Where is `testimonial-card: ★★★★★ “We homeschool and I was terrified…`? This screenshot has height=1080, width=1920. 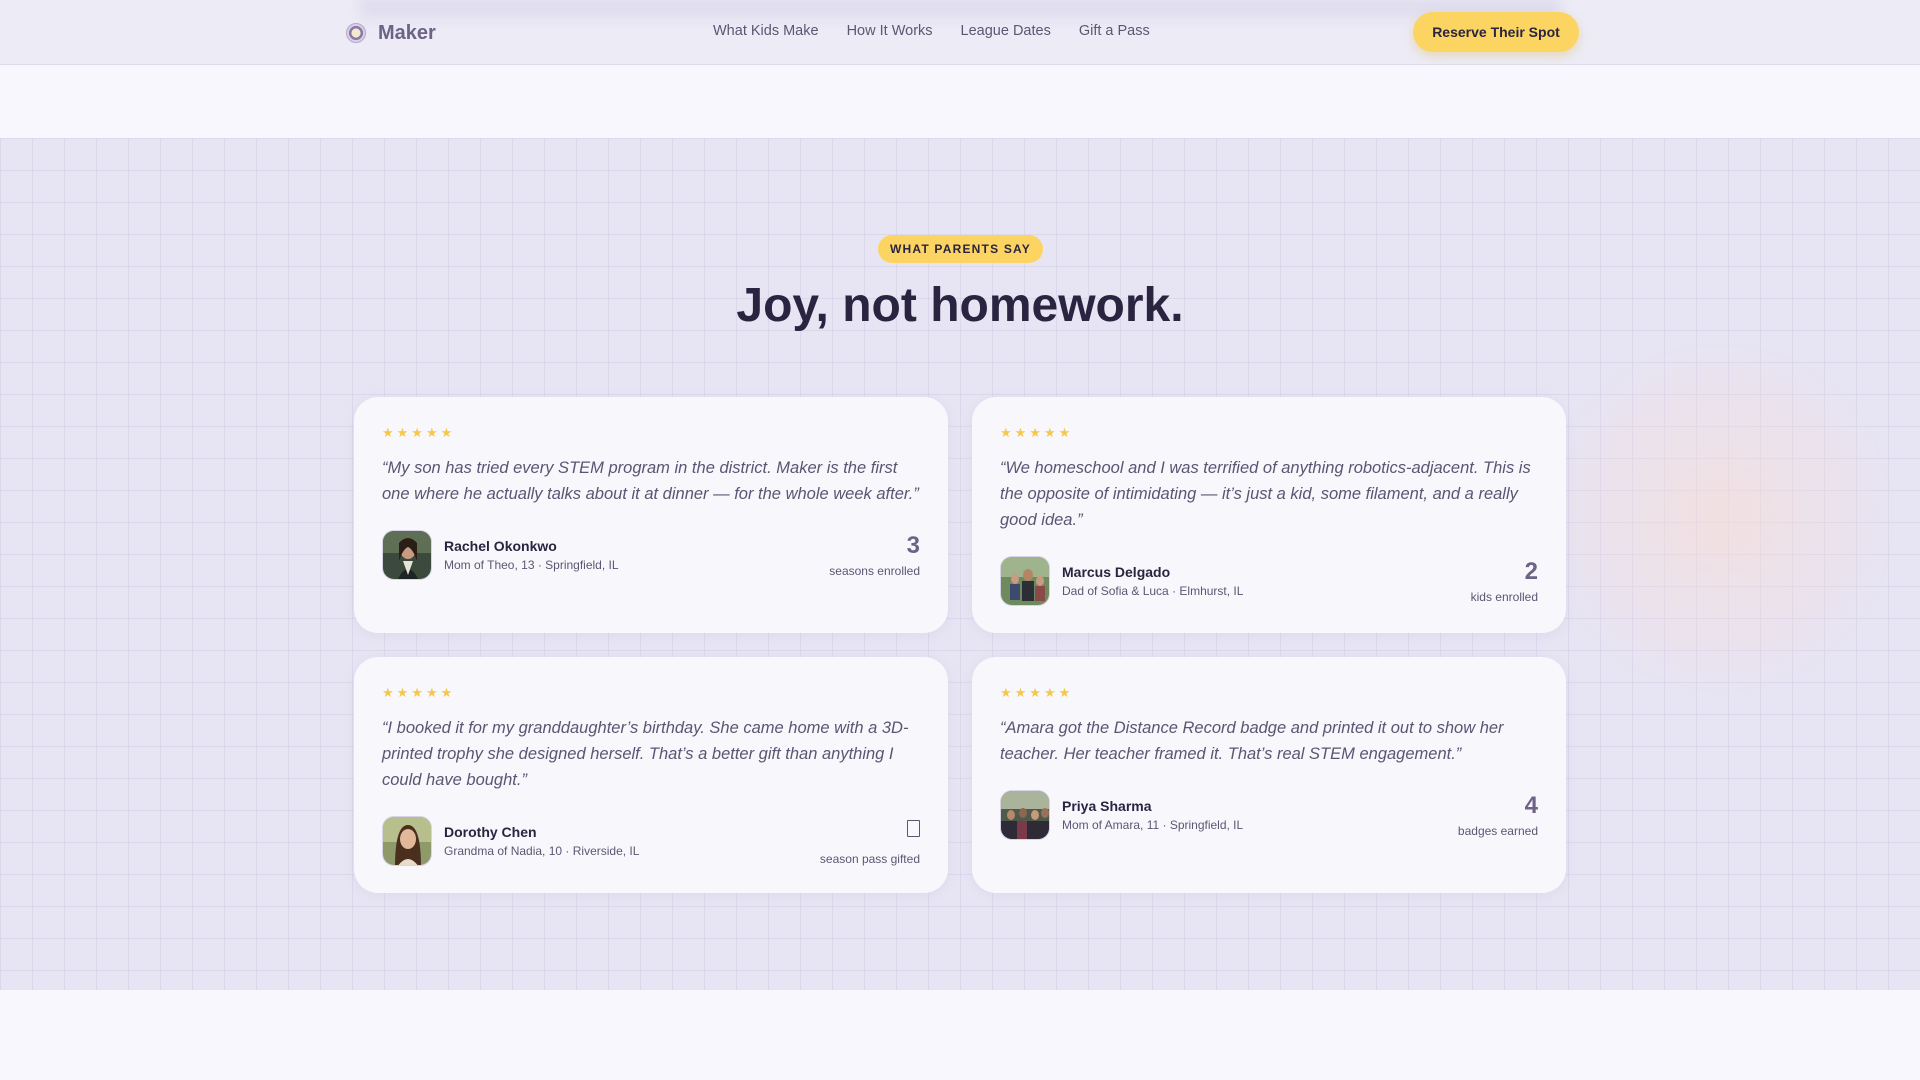 testimonial-card: ★★★★★ “We homeschool and I was terrified… is located at coordinates (1269, 515).